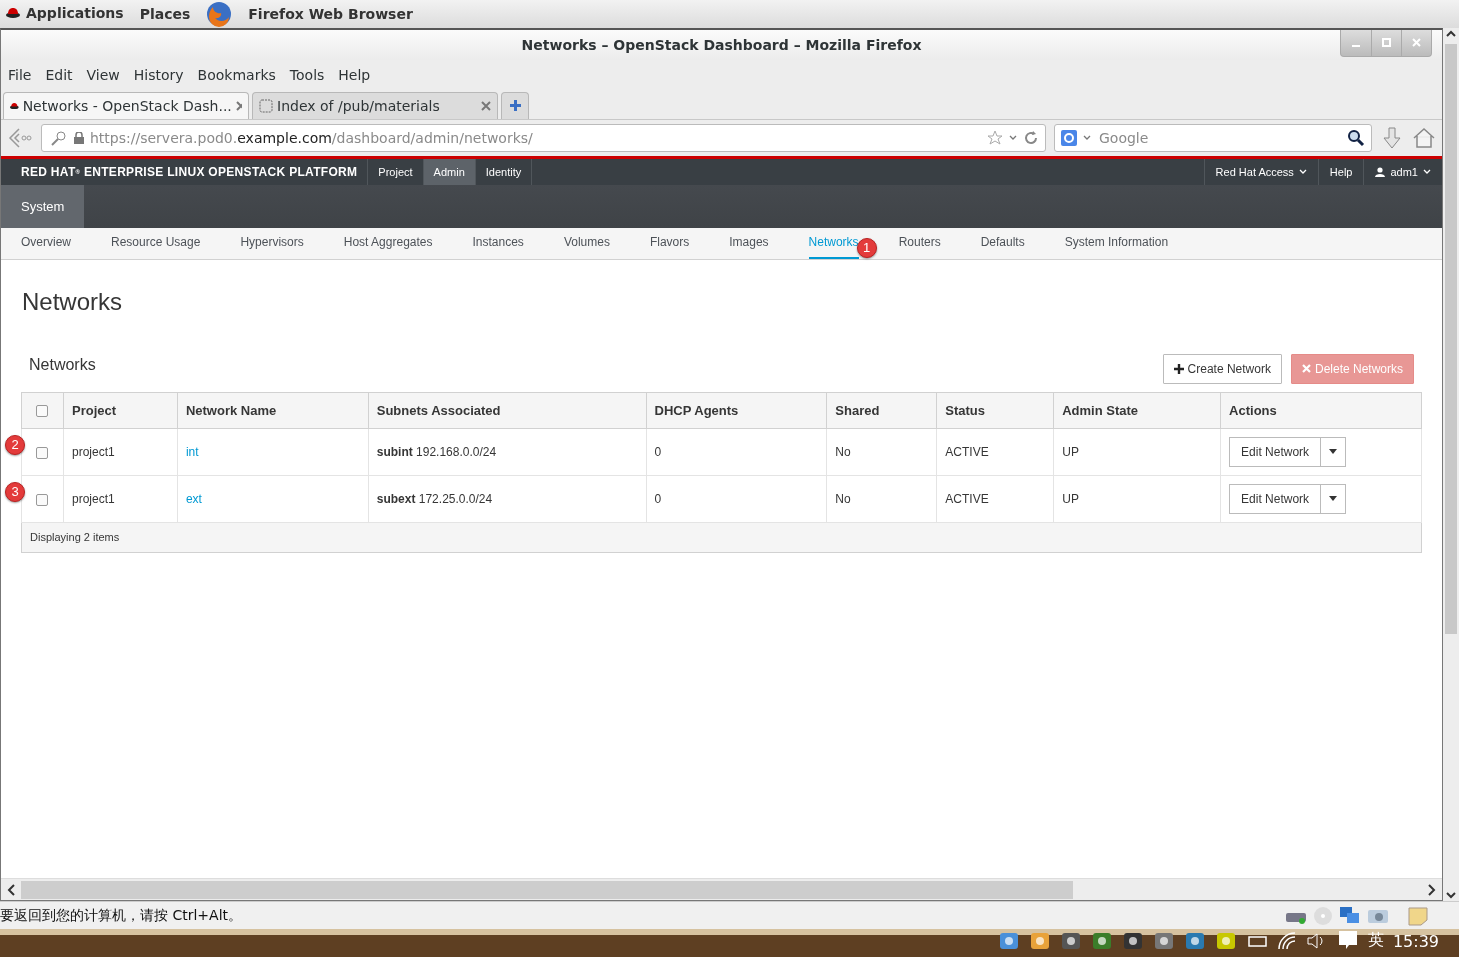 Image resolution: width=1459 pixels, height=957 pixels. Describe the element at coordinates (1116, 243) in the screenshot. I see `nav-tab: System Information` at that location.